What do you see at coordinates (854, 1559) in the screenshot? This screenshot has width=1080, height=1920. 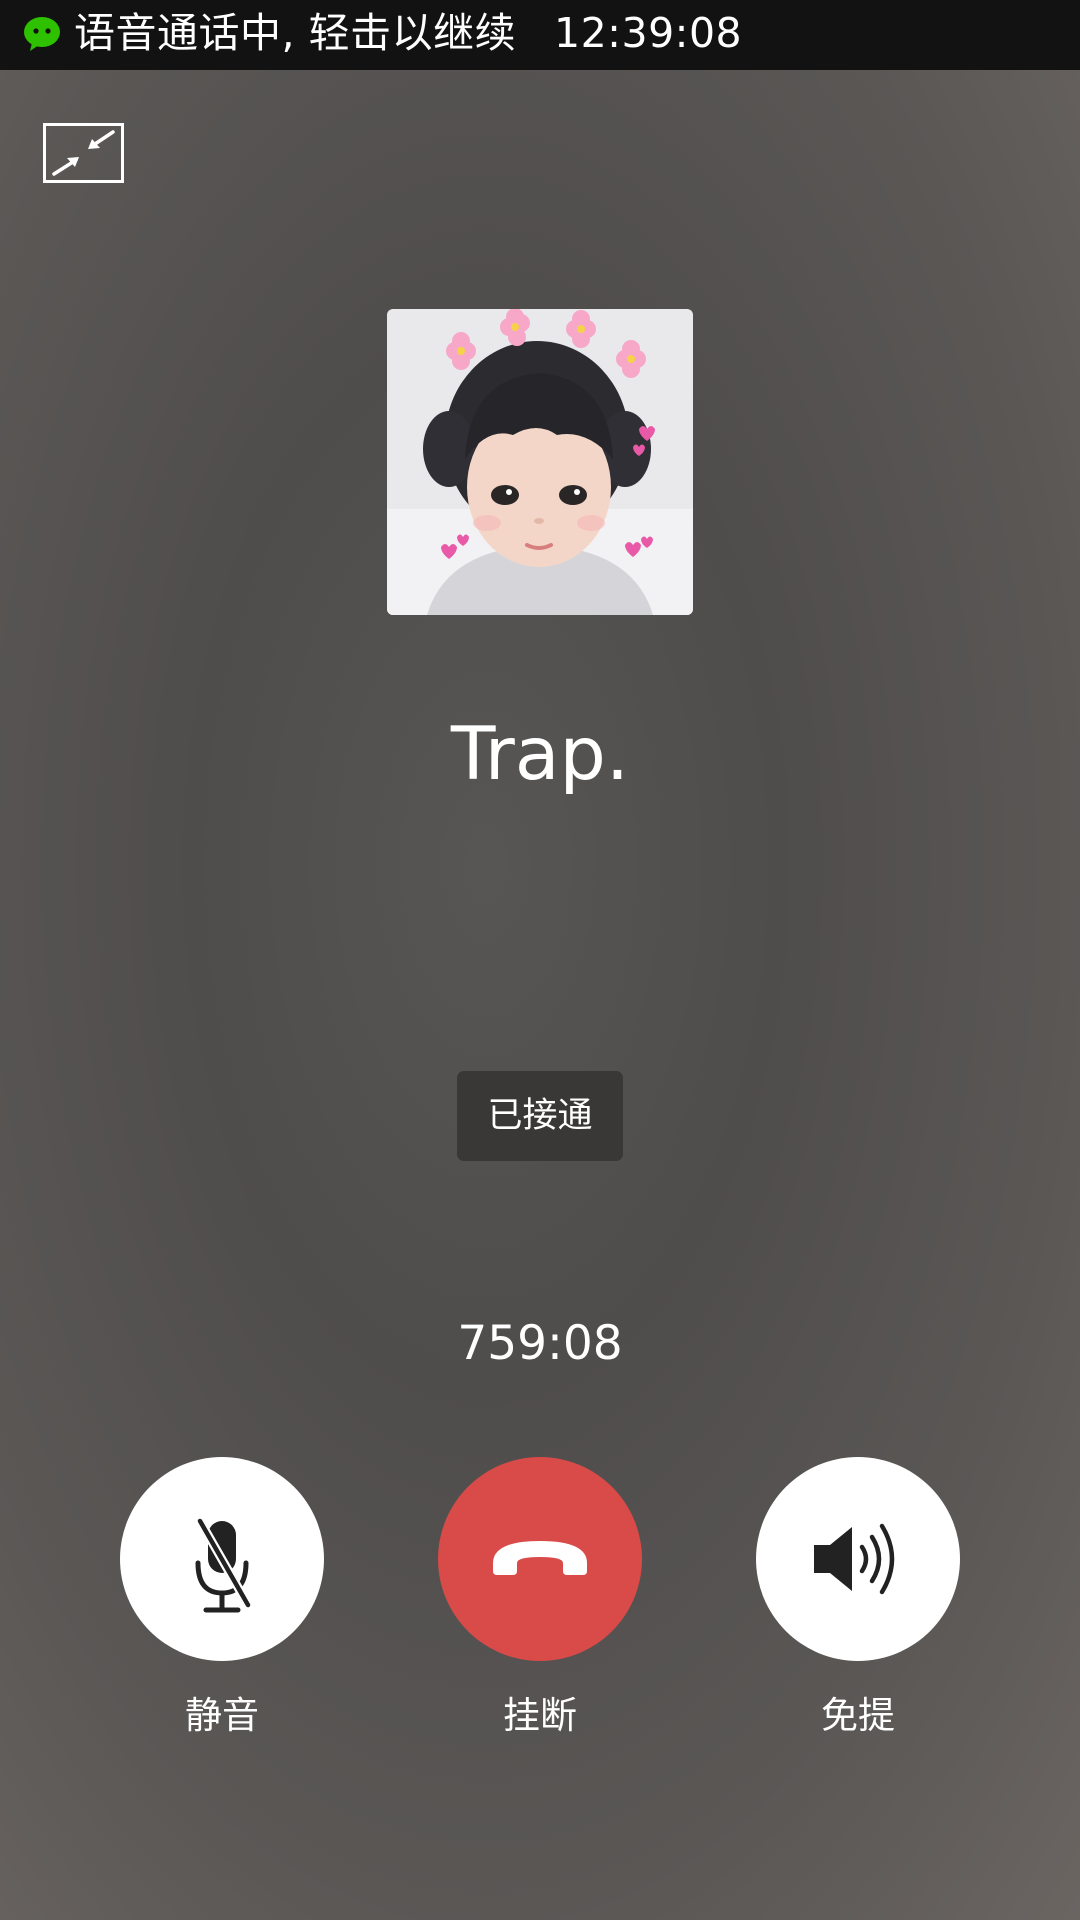 I see `speaker-icon` at bounding box center [854, 1559].